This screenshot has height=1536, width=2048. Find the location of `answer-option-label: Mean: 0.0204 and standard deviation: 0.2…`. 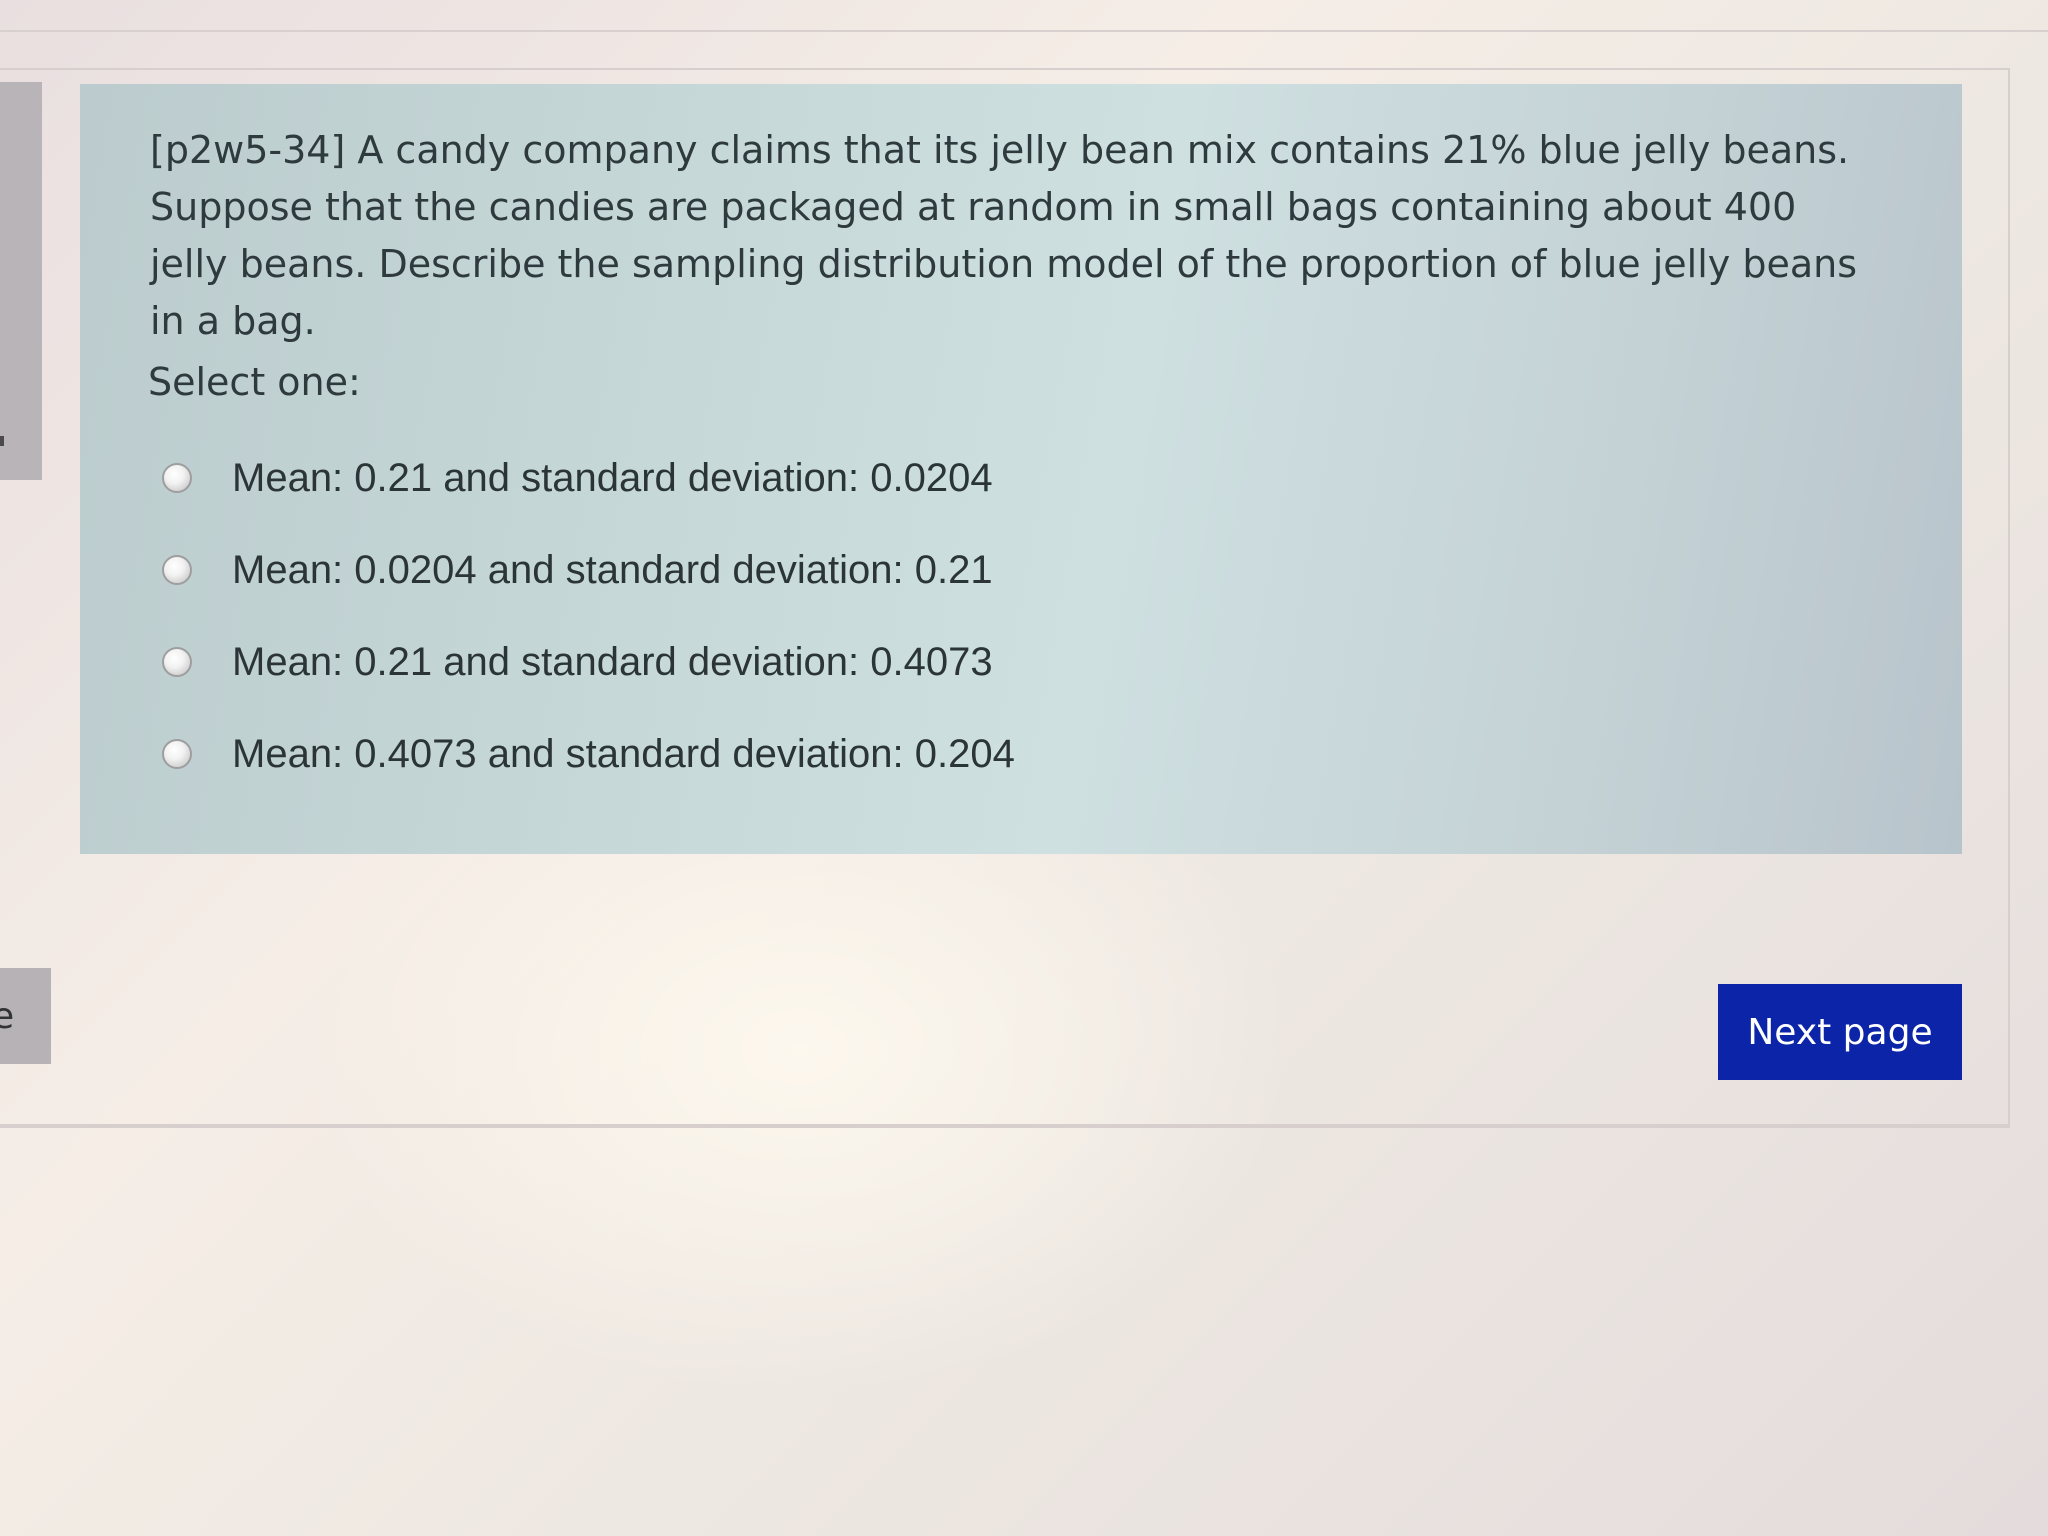

answer-option-label: Mean: 0.0204 and standard deviation: 0.2… is located at coordinates (612, 569).